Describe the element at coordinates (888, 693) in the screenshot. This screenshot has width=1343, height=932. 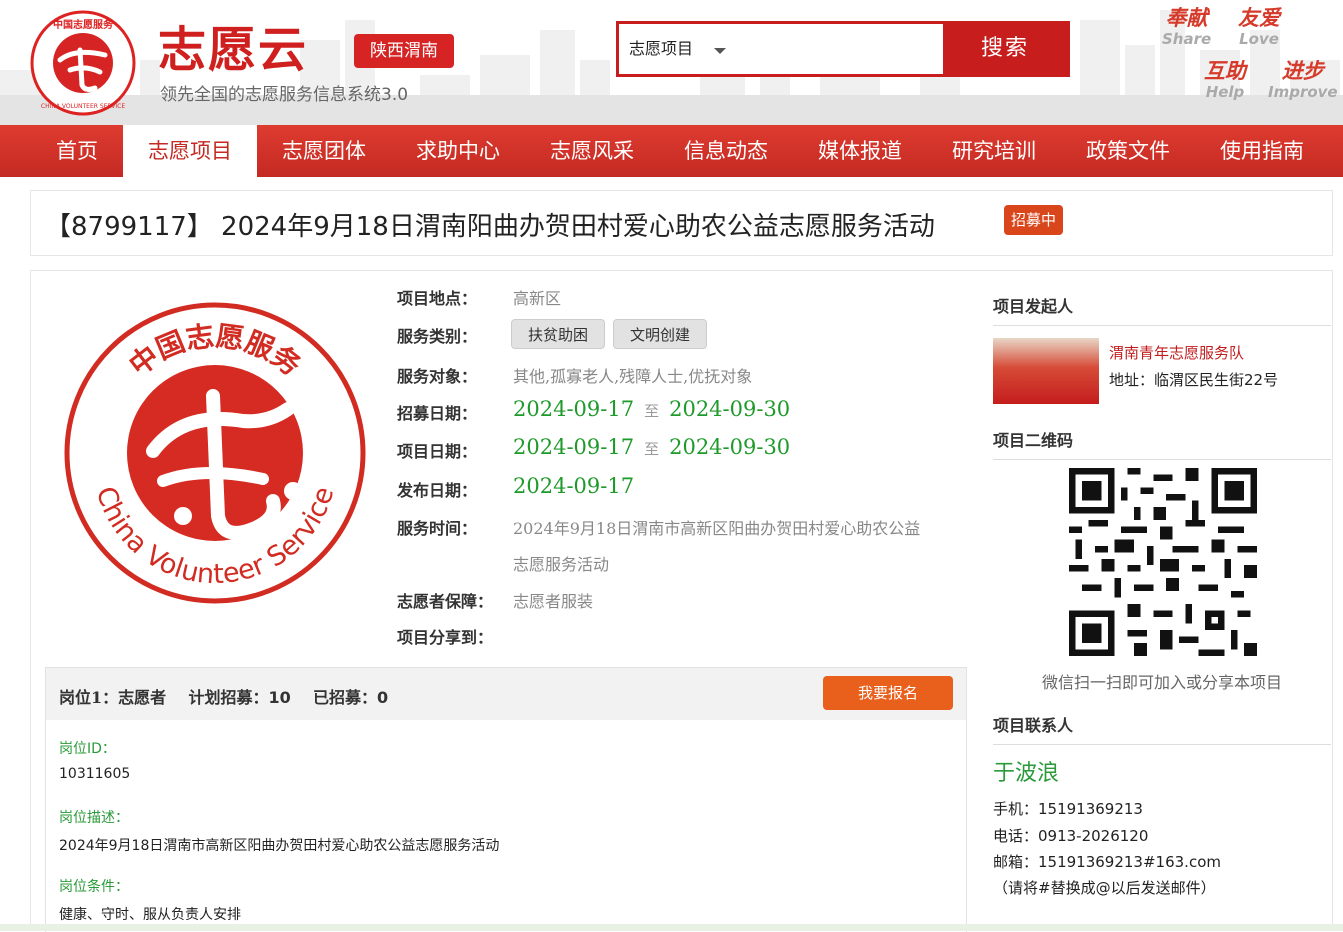
I see `signup-button: 我要报名` at that location.